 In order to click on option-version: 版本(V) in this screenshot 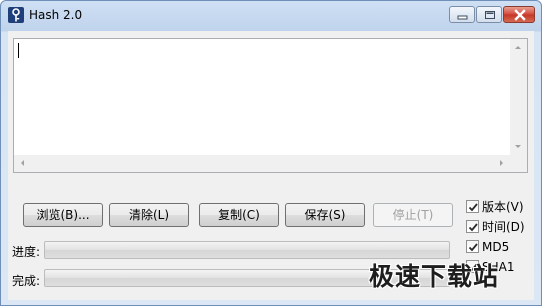, I will do `click(499, 207)`.